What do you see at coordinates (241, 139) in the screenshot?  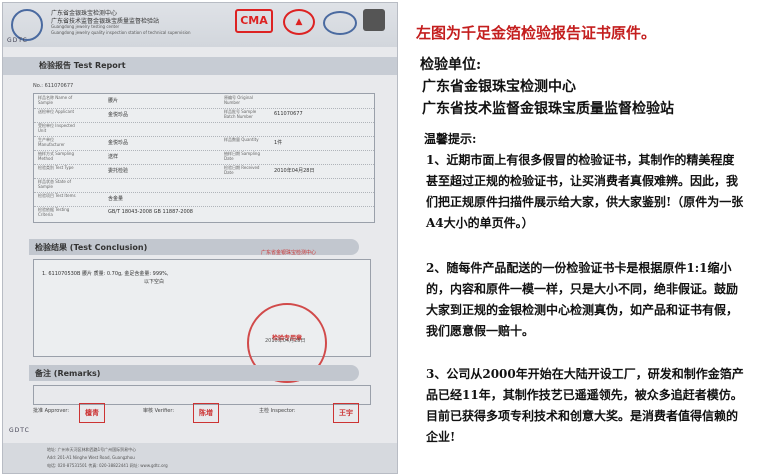 I see `row-label-right: 样品数量 Quantity` at bounding box center [241, 139].